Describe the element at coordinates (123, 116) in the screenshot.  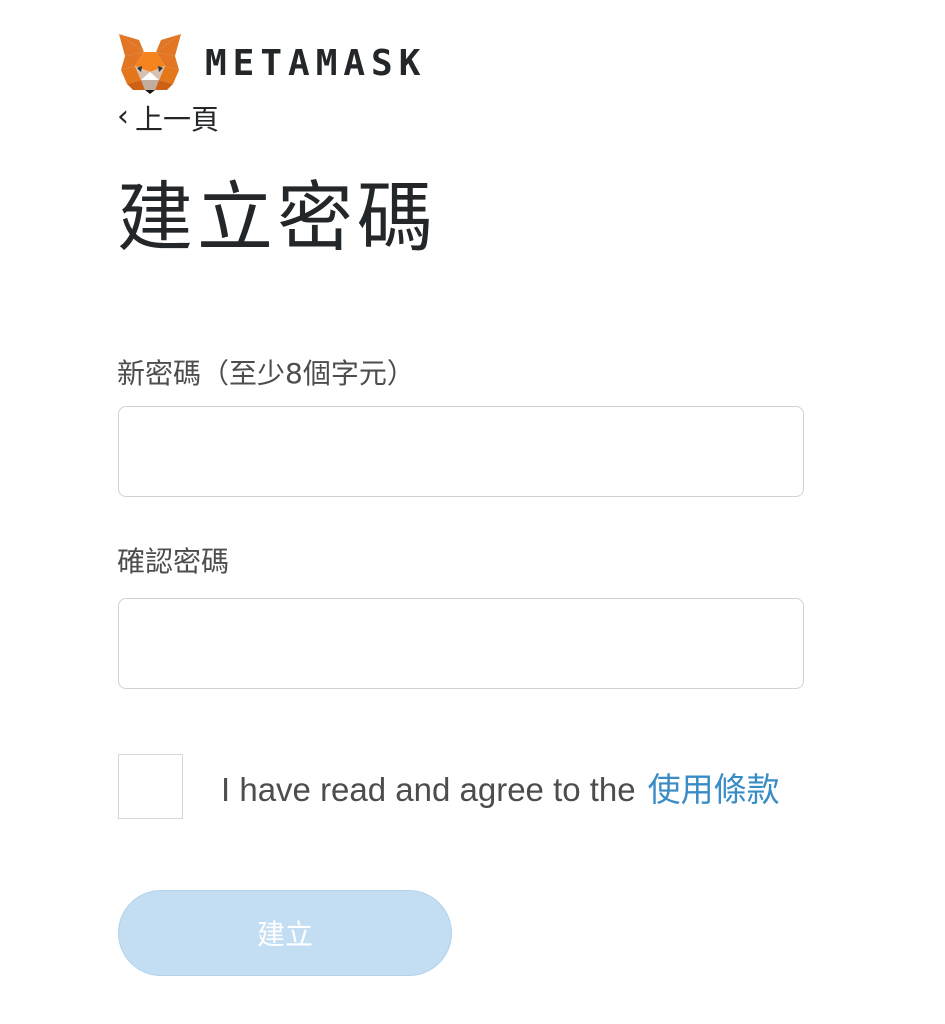
I see `chevron-left-icon: ‹` at that location.